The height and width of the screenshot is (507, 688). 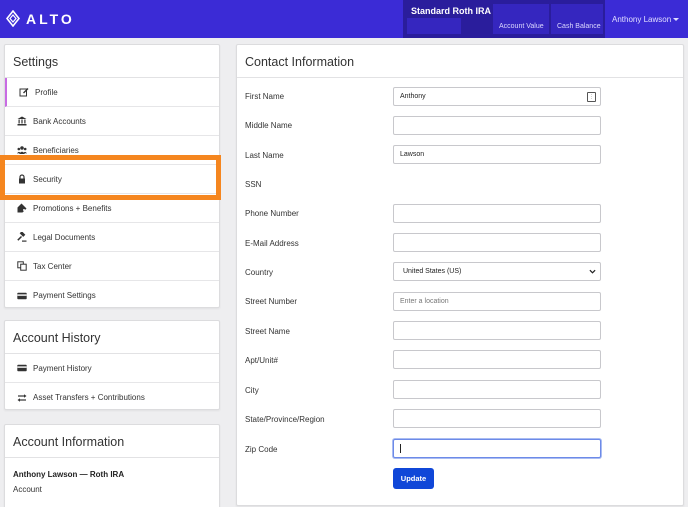 What do you see at coordinates (413, 96) in the screenshot?
I see `first-name-value: Anthony` at bounding box center [413, 96].